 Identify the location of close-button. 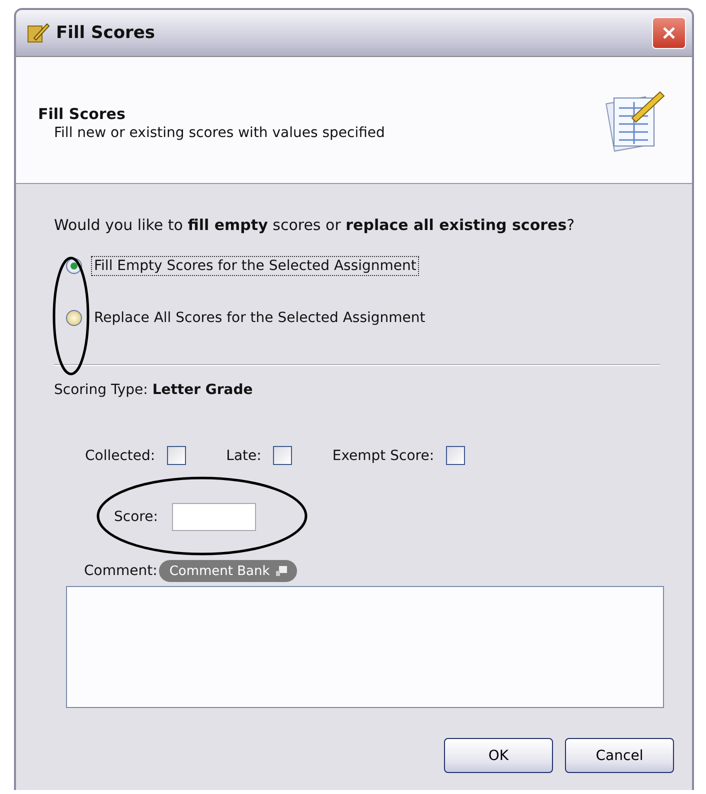
(669, 33).